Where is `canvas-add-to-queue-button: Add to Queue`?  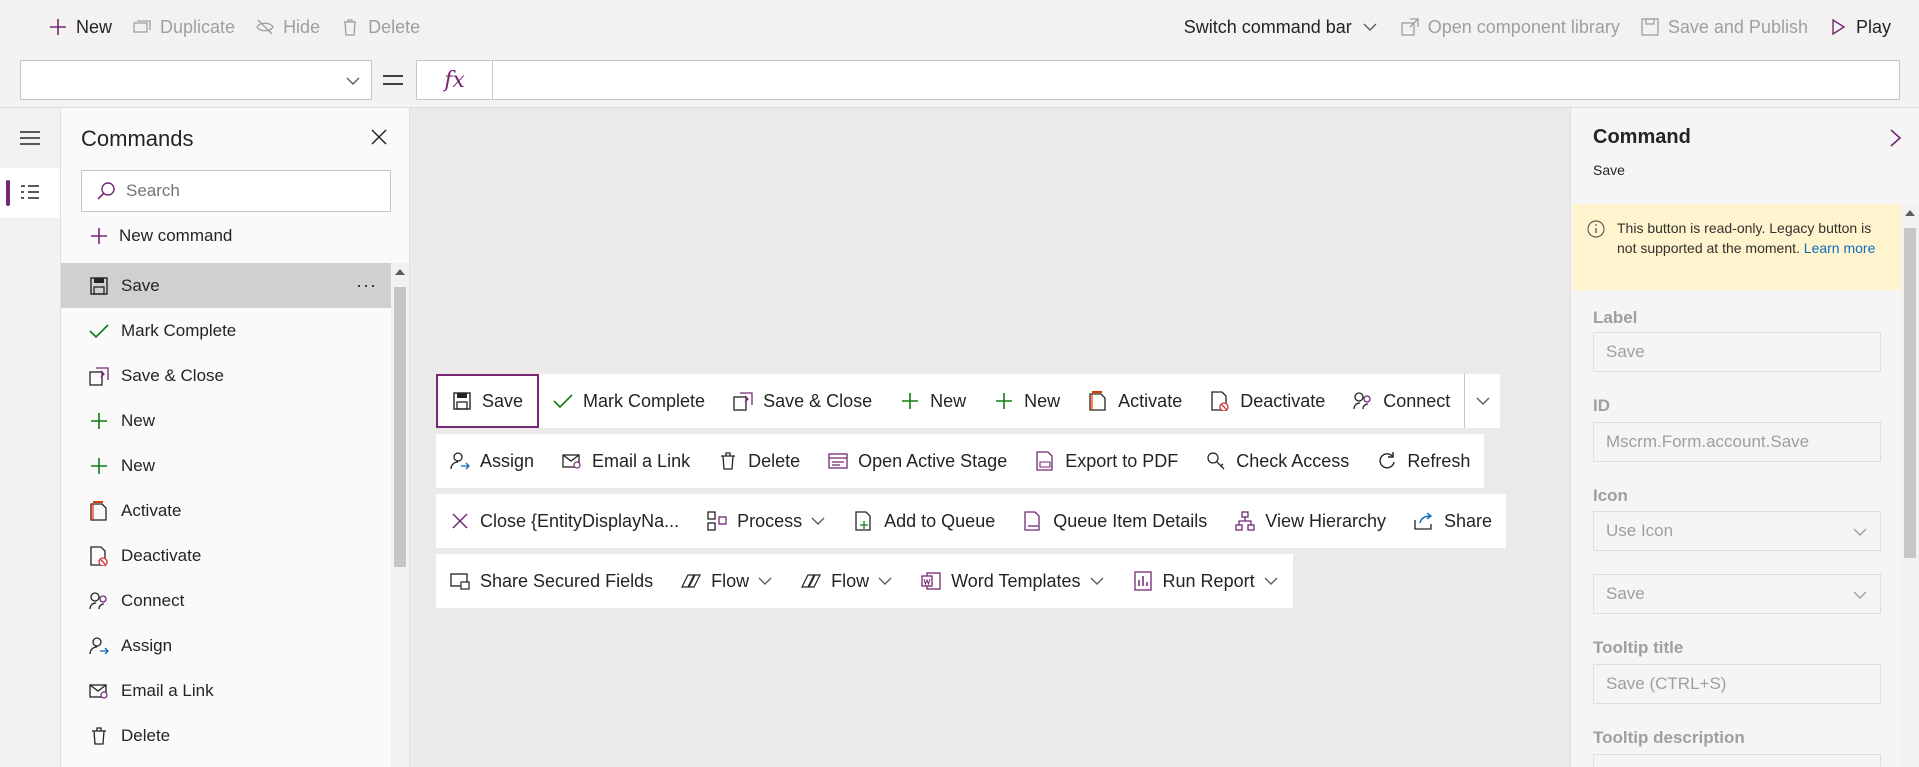
canvas-add-to-queue-button: Add to Queue is located at coordinates (924, 521).